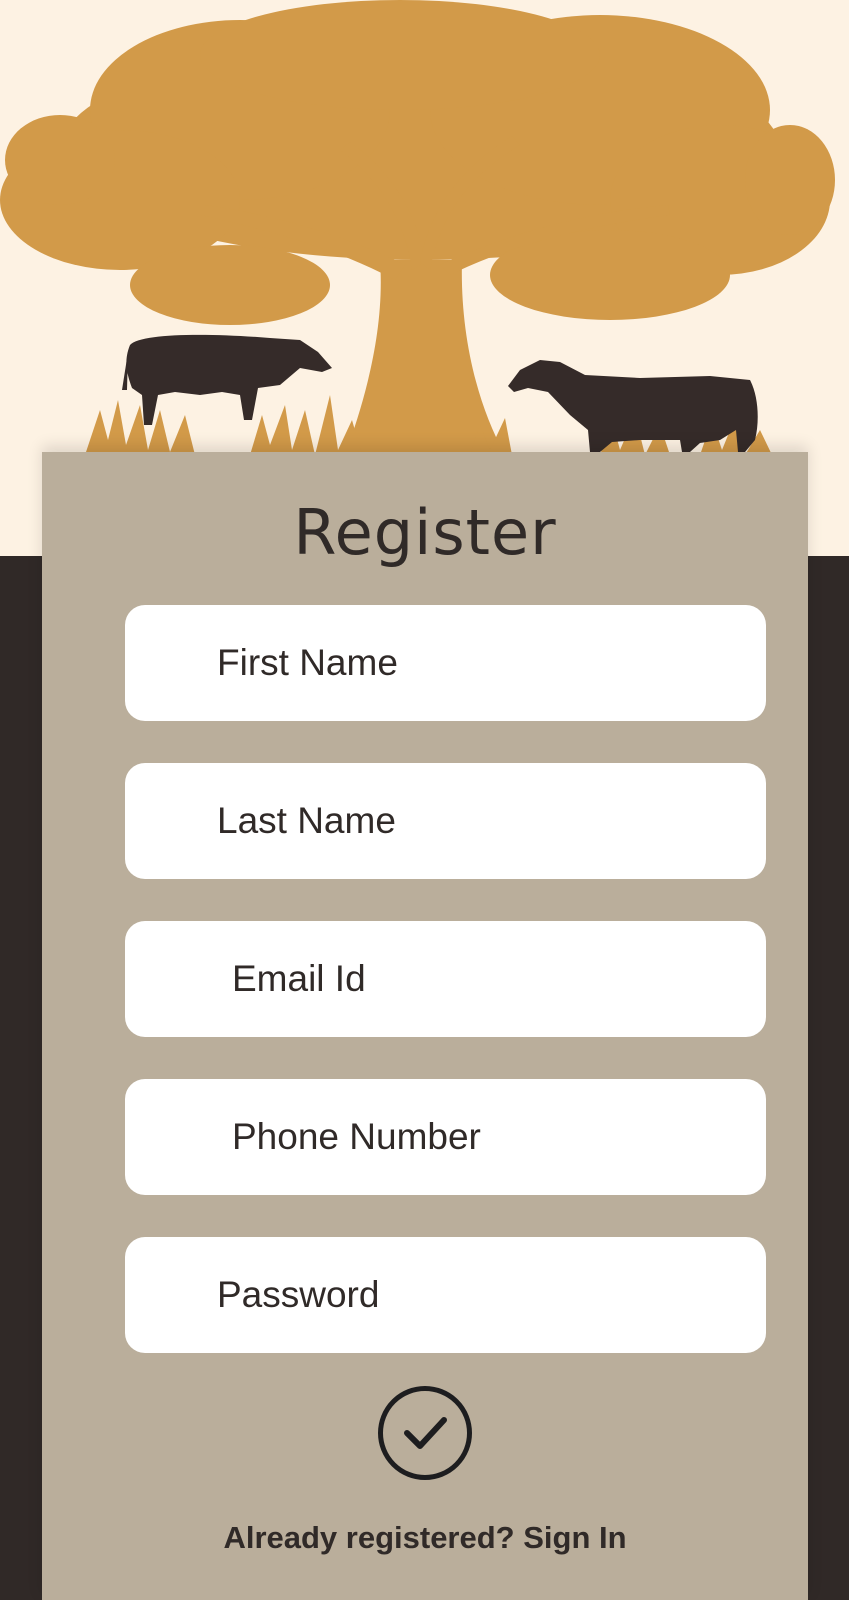 The height and width of the screenshot is (1600, 849). Describe the element at coordinates (425, 1538) in the screenshot. I see `sign-in-link: Already registered? Sign In` at that location.